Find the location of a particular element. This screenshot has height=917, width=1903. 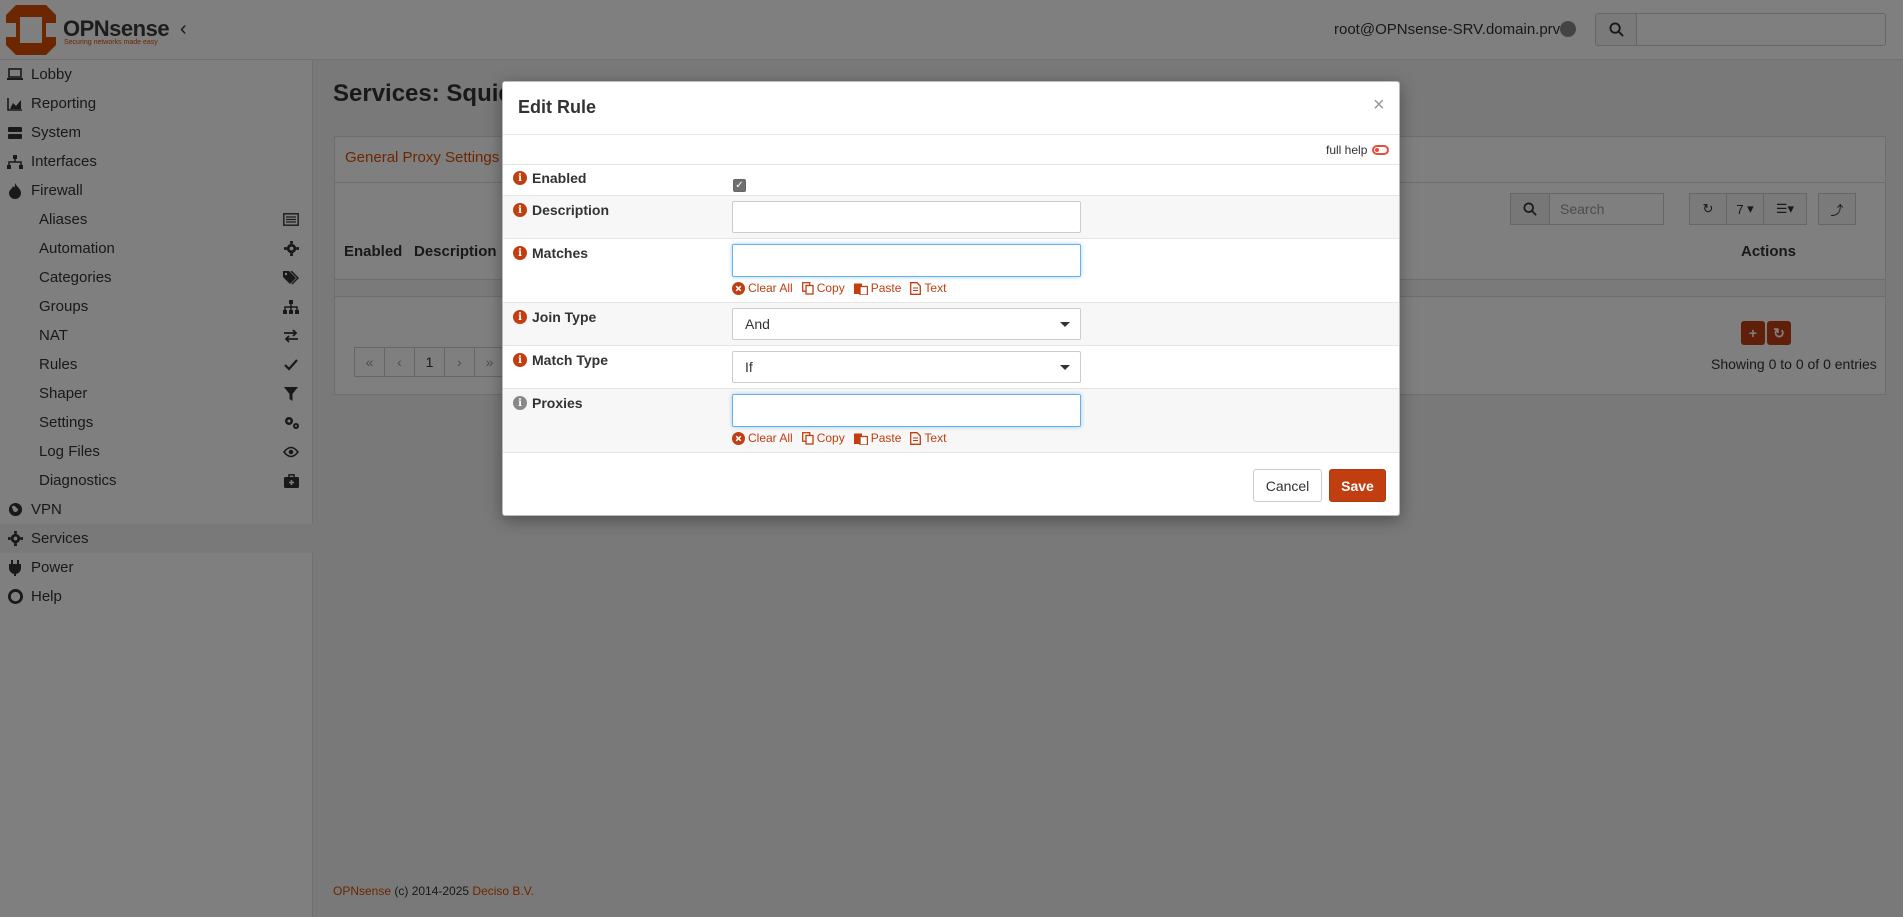

field-label-match-type: i Match Type is located at coordinates (560, 360).